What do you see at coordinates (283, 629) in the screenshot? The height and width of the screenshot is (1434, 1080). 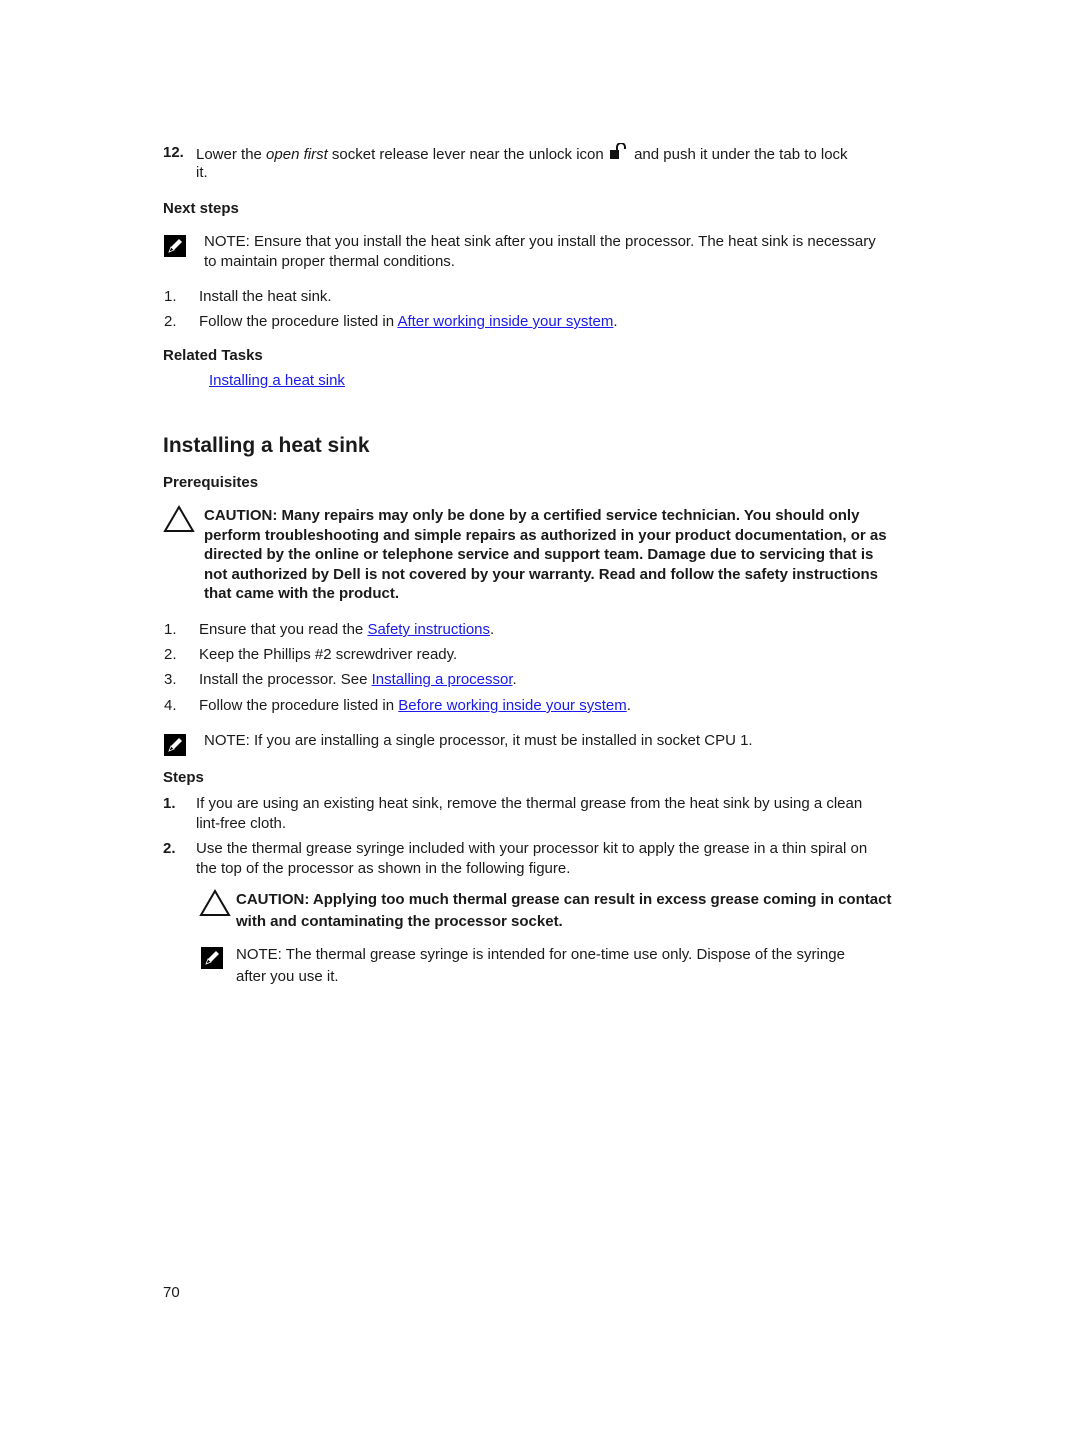 I see `list-item-text: Ensure that you read the` at bounding box center [283, 629].